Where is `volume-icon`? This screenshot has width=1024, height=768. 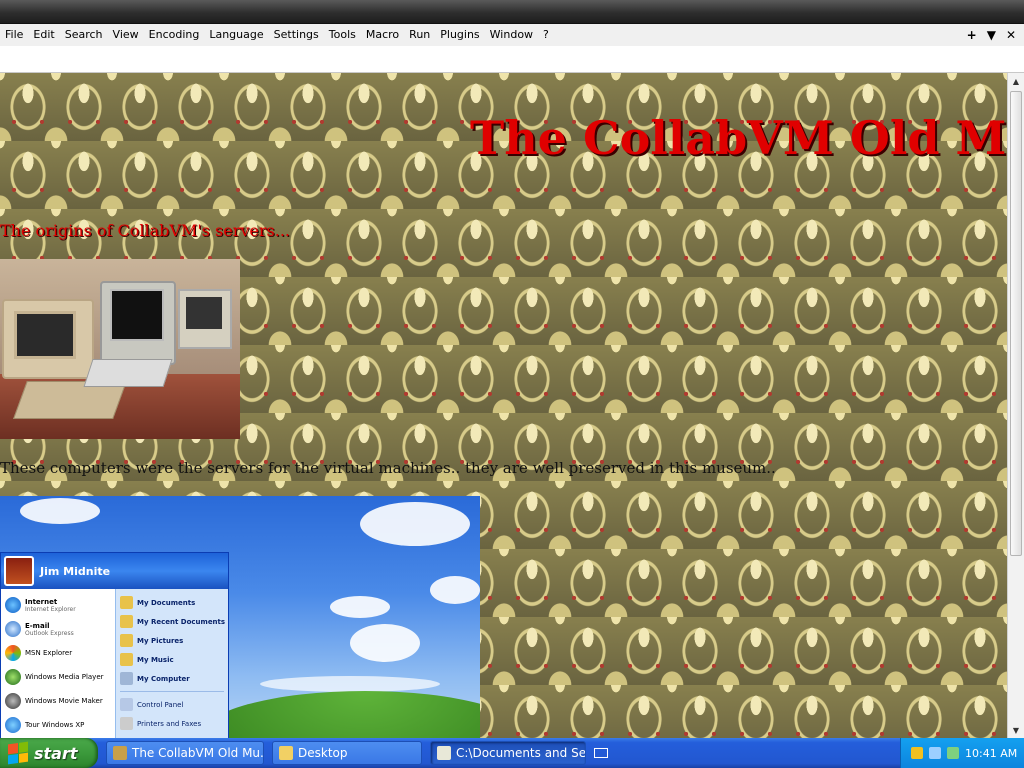 volume-icon is located at coordinates (953, 753).